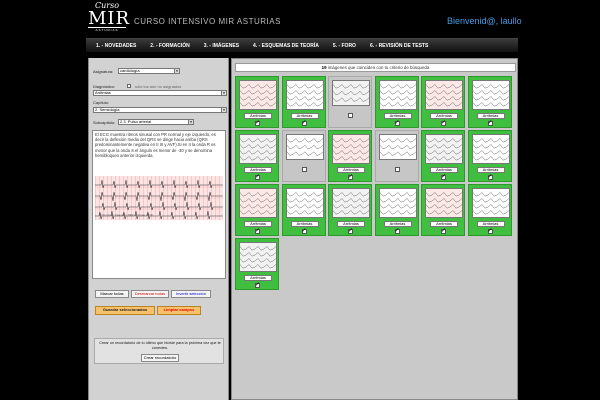 Image resolution: width=600 pixels, height=400 pixels. Describe the element at coordinates (160, 93) in the screenshot. I see `diagnostico-select: Arritmias ▼` at that location.